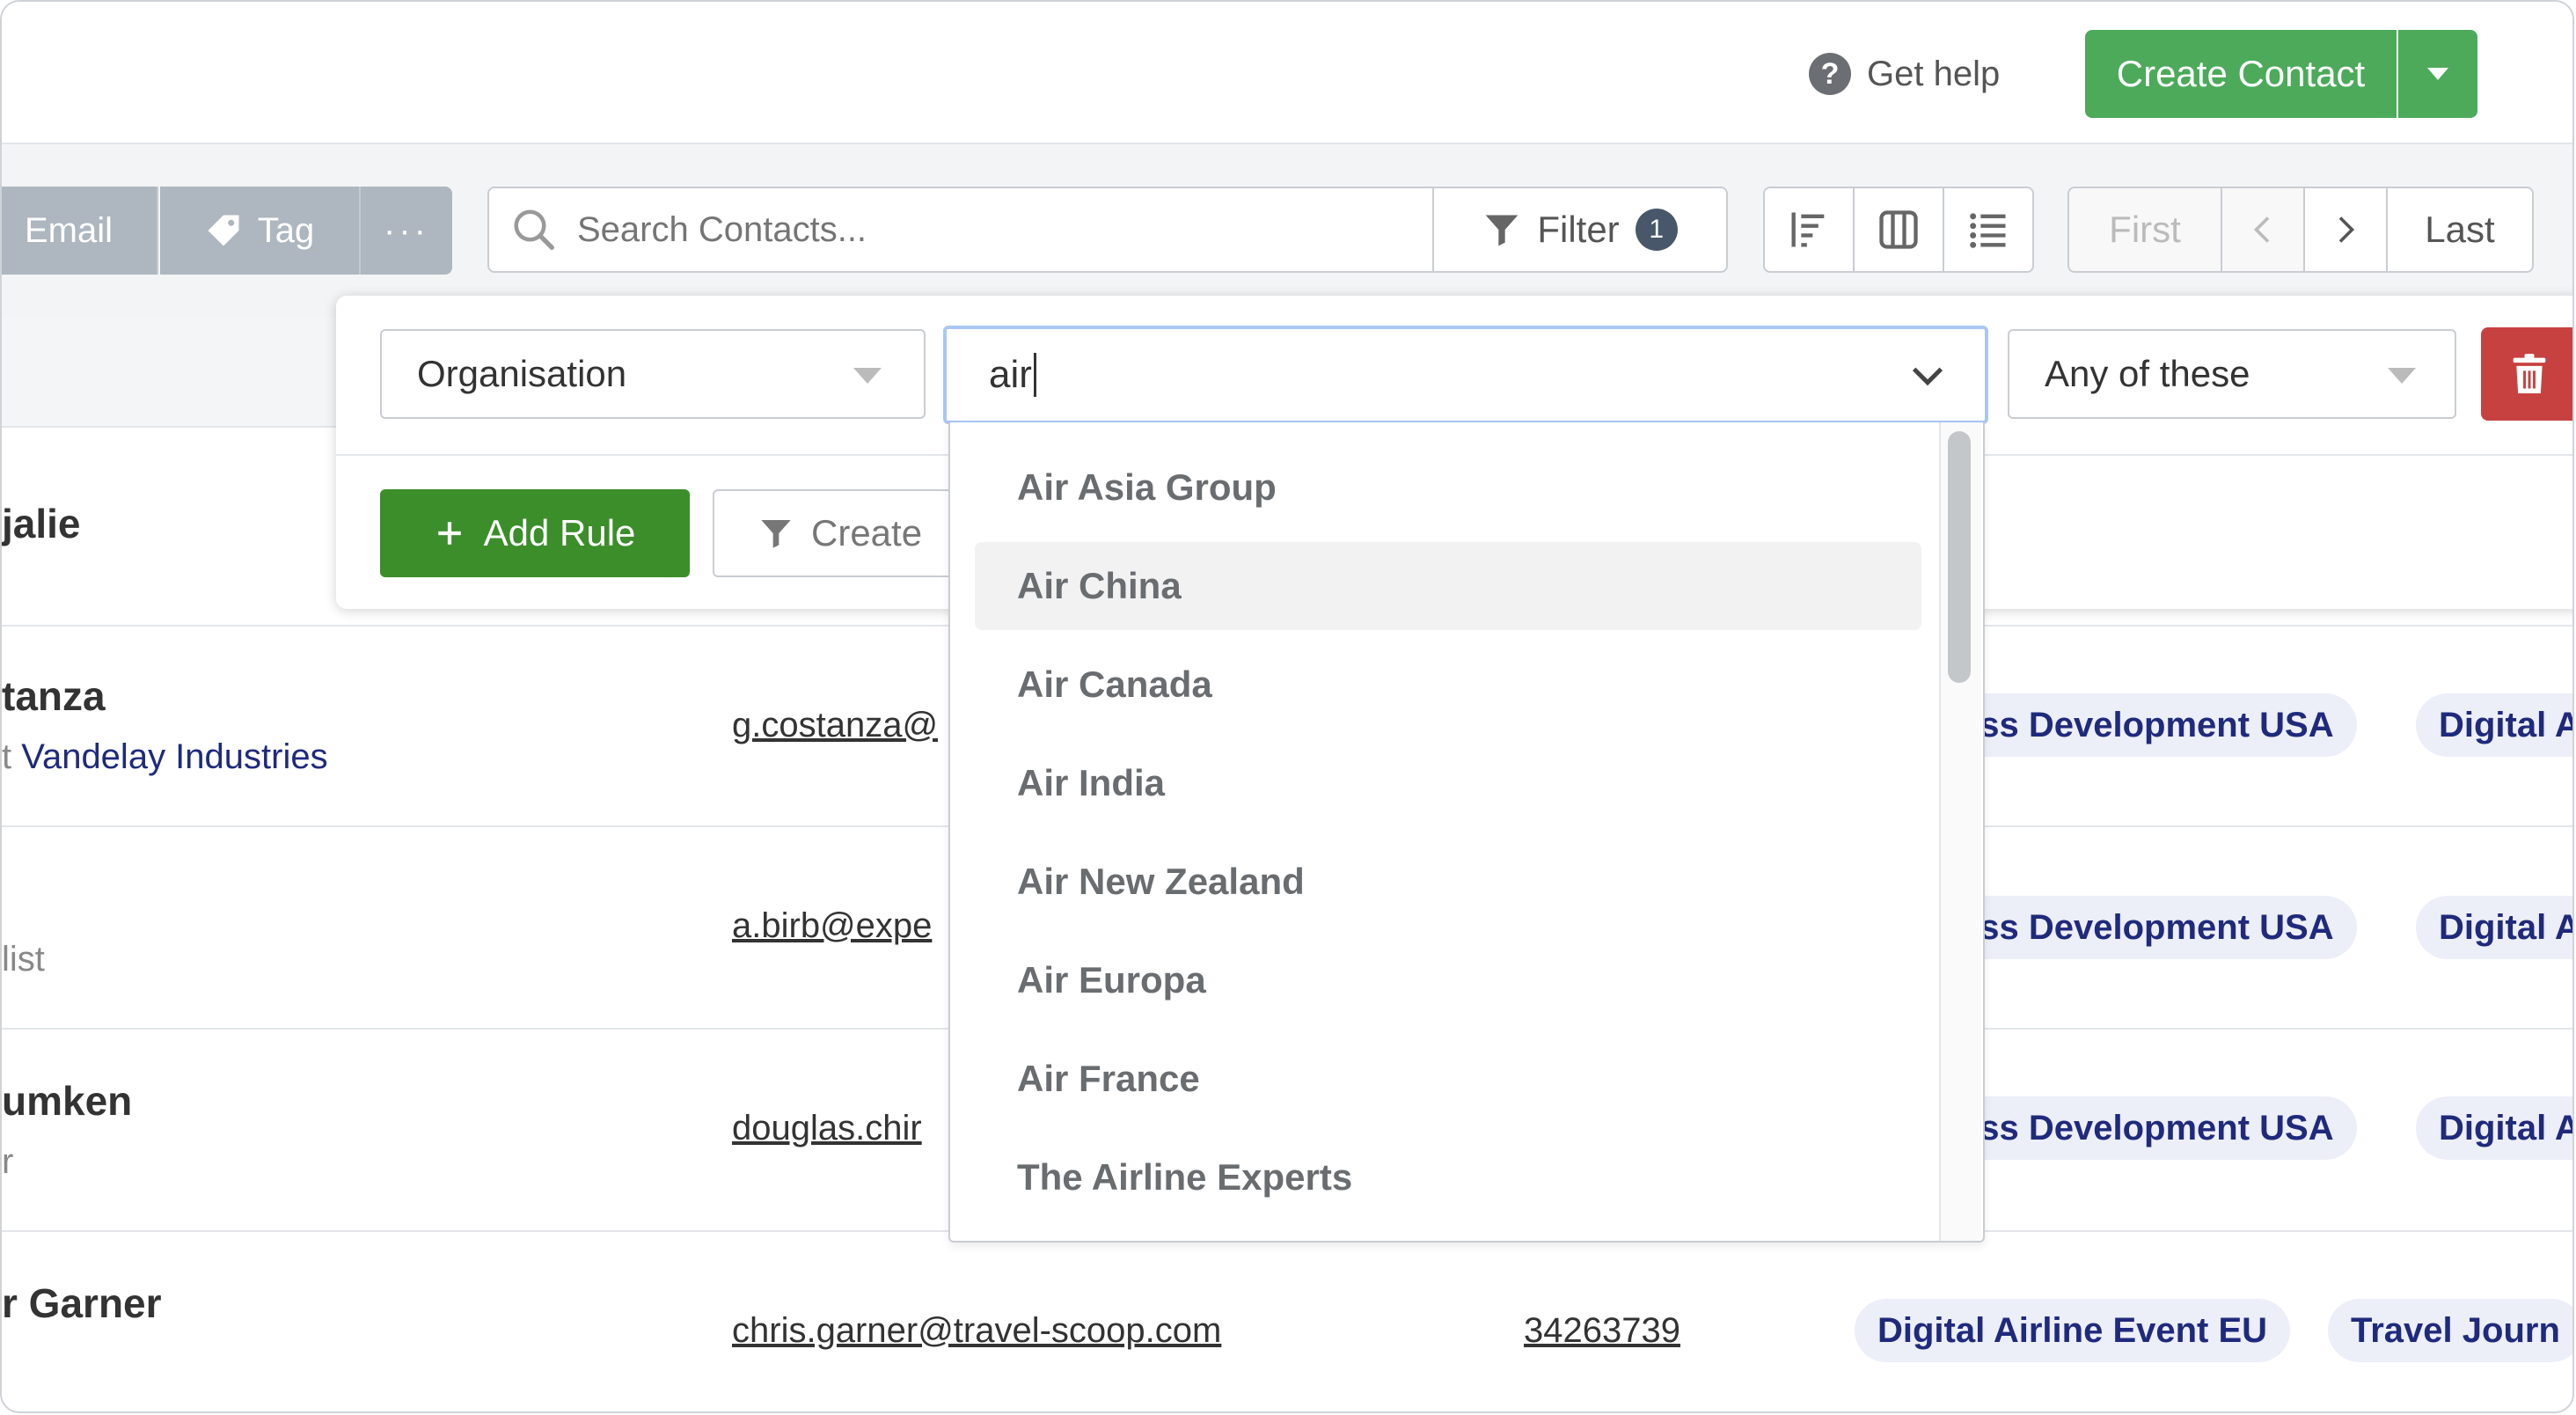 Image resolution: width=2576 pixels, height=1415 pixels. I want to click on create-contact-menu-button, so click(2437, 74).